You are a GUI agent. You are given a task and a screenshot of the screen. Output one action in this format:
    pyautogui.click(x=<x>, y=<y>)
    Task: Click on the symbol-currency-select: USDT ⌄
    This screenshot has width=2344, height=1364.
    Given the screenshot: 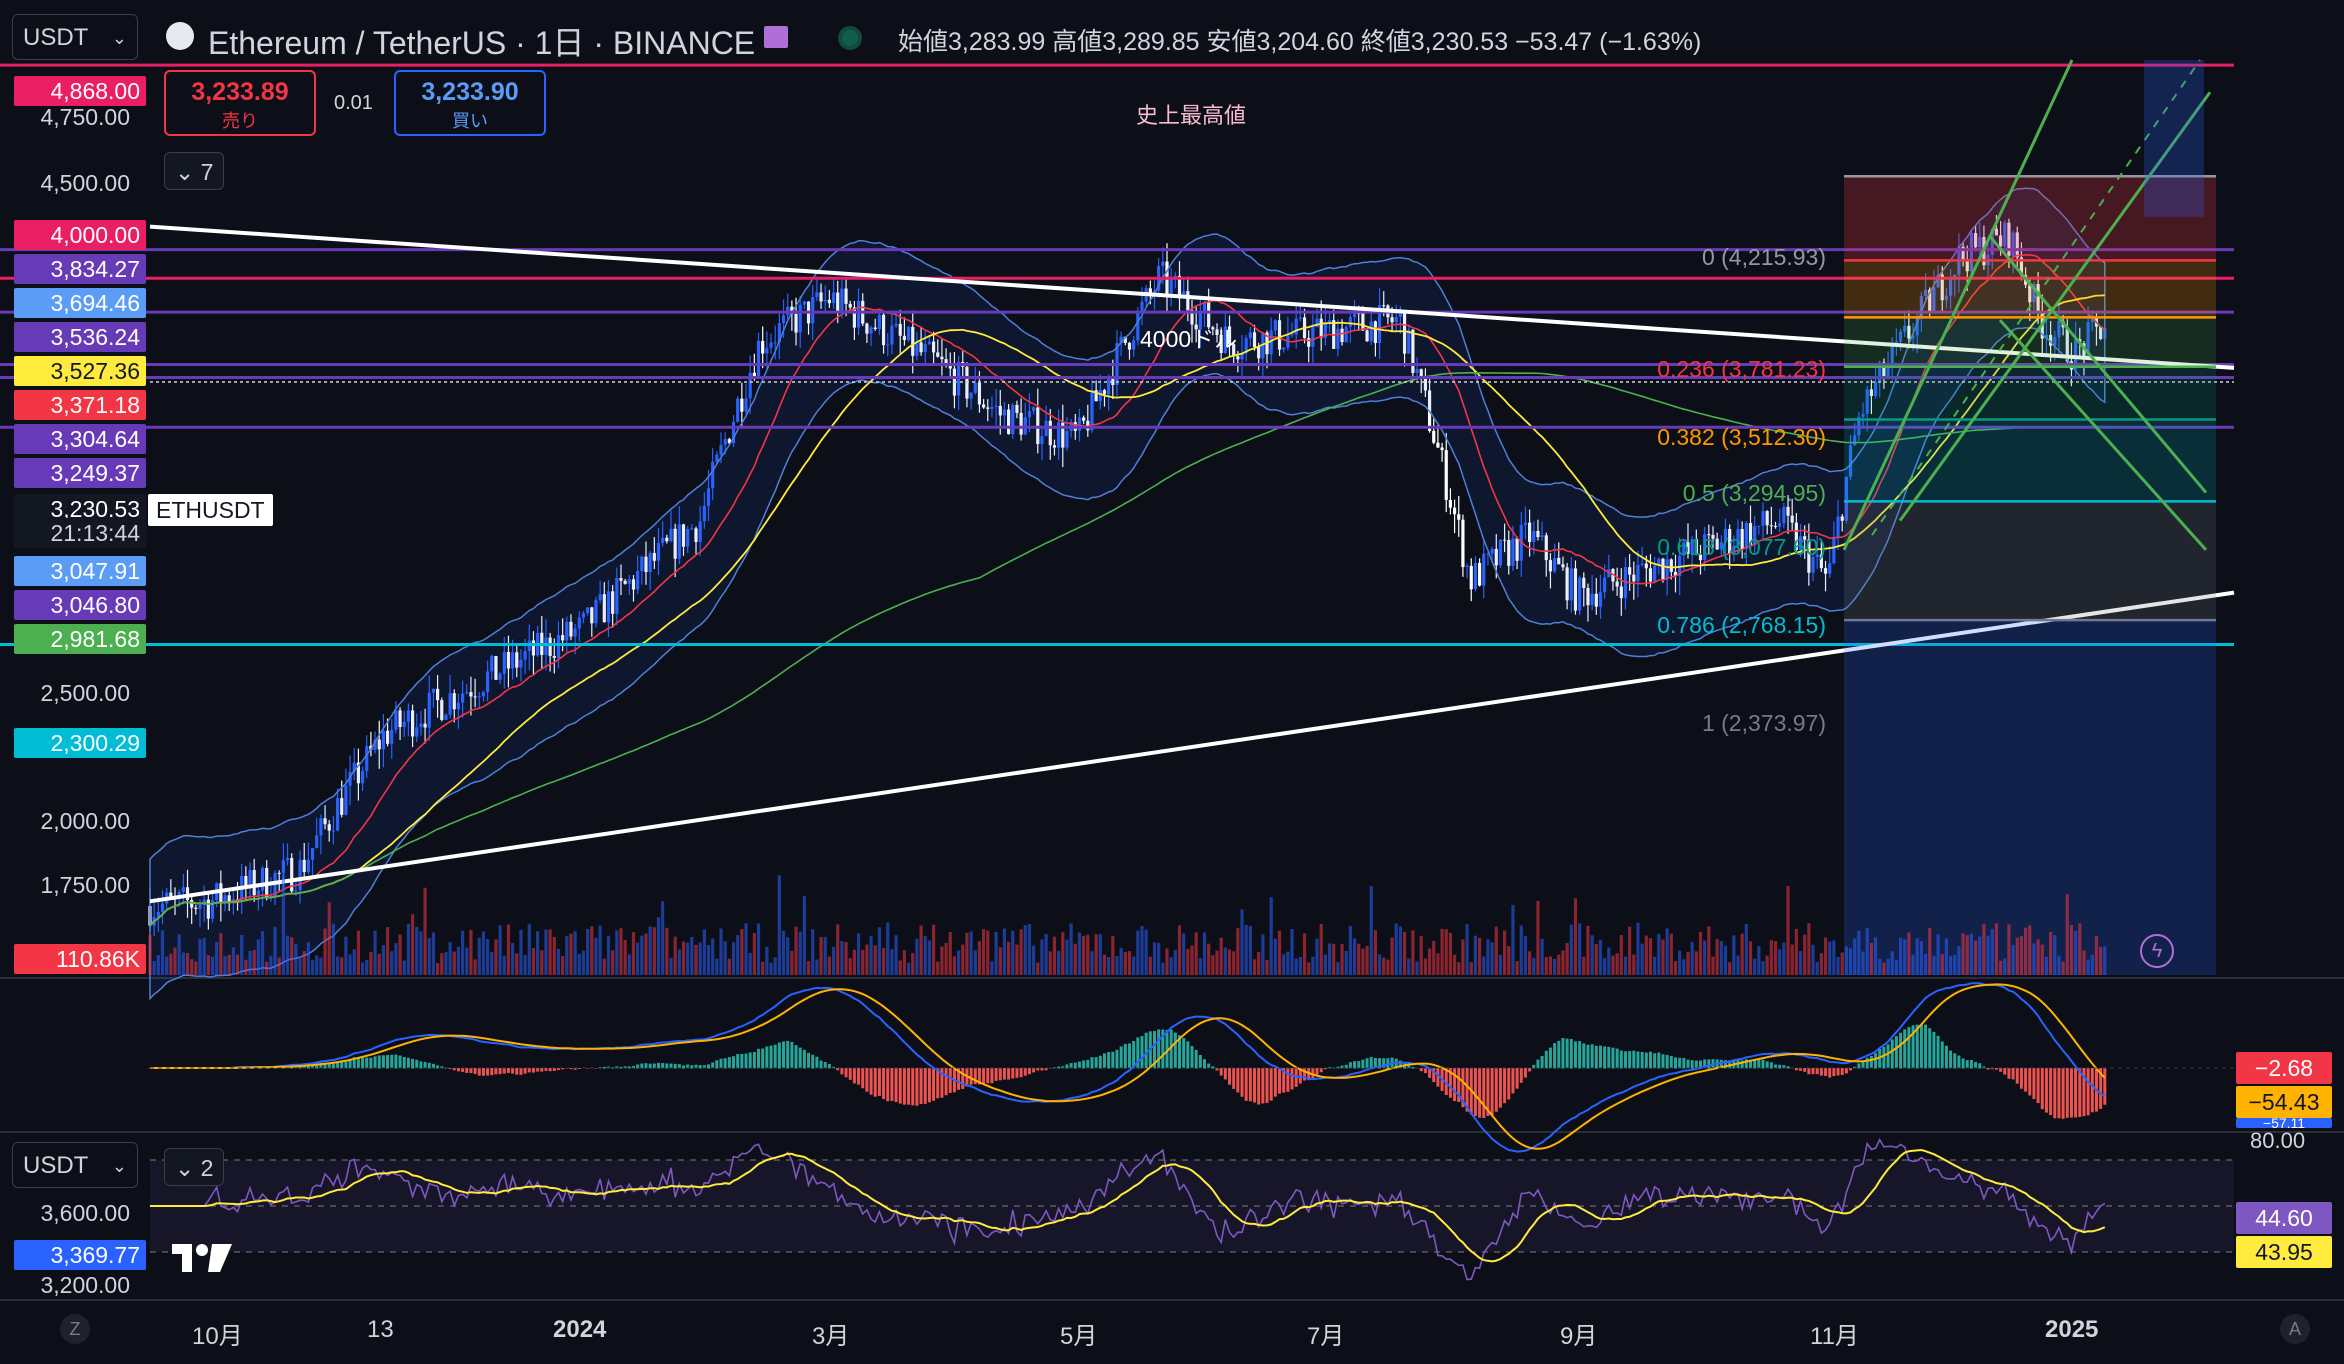 What is the action you would take?
    pyautogui.click(x=75, y=37)
    